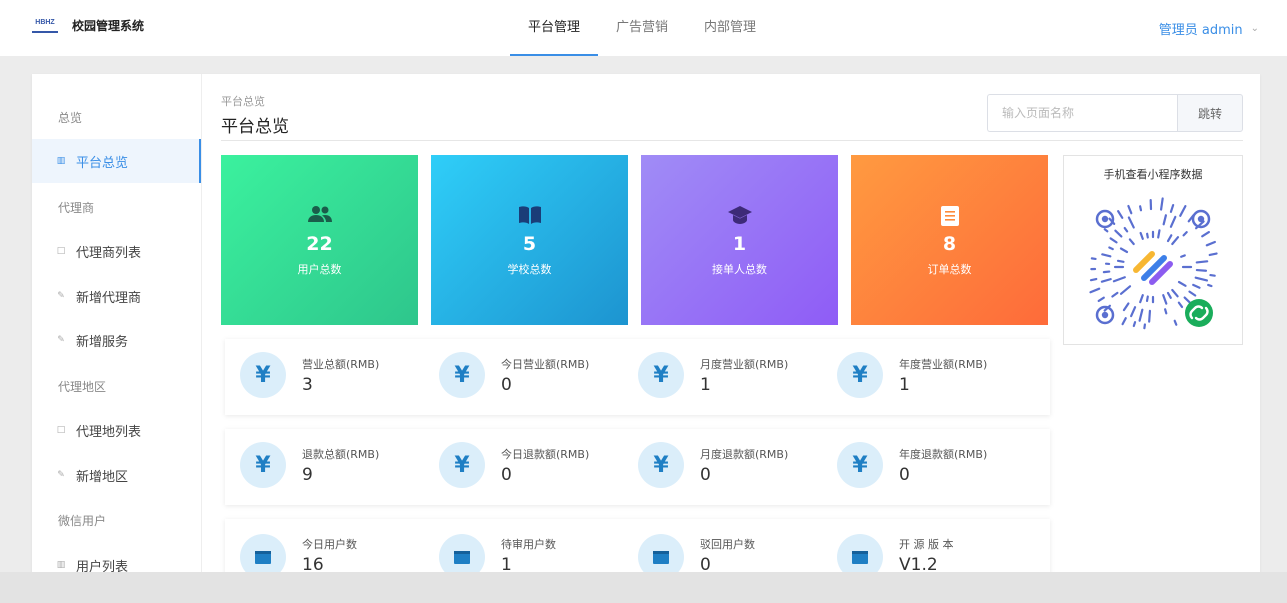  I want to click on metric-label: 开 源 版 本, so click(926, 544).